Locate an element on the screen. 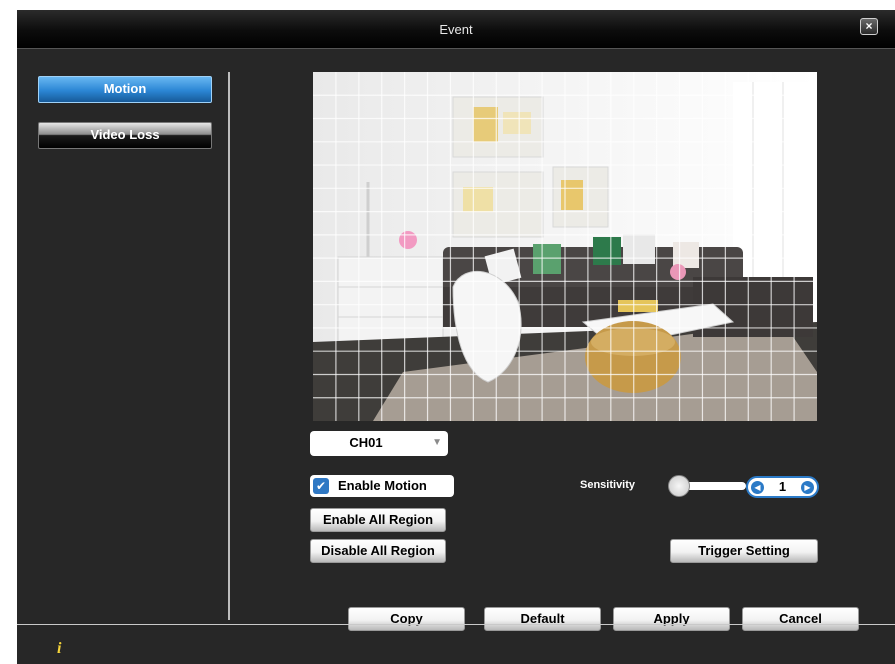 Image resolution: width=895 pixels, height=664 pixels. sensitivity-label: Sensitivity is located at coordinates (608, 485).